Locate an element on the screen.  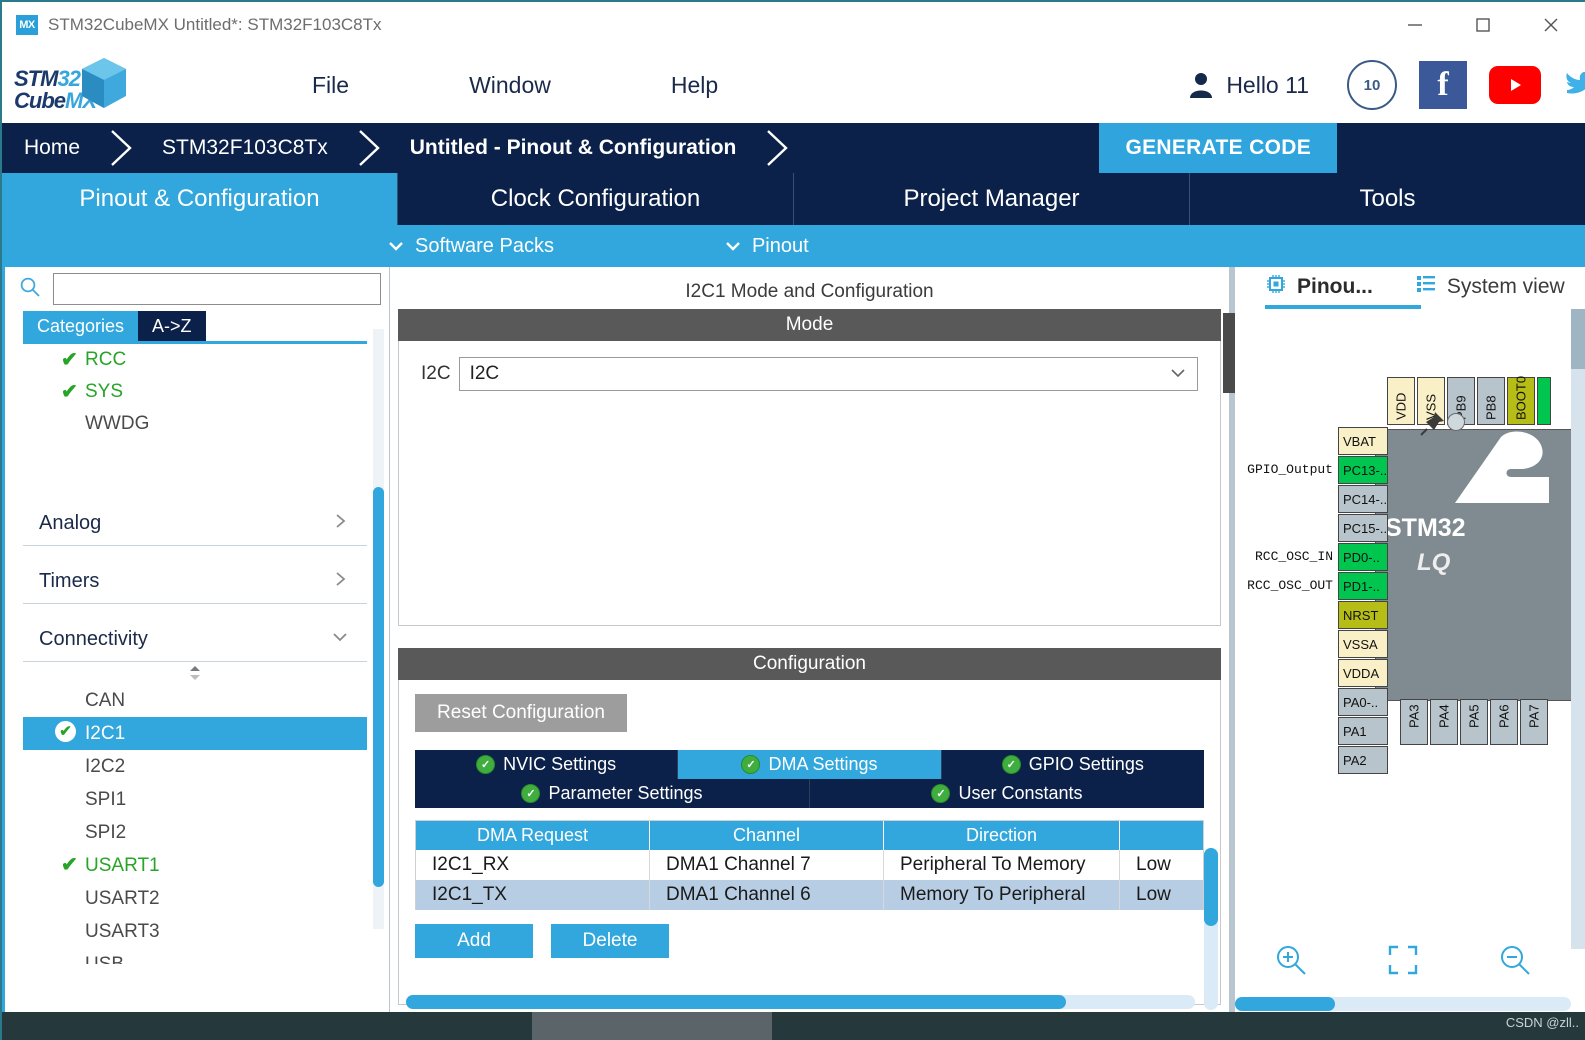
user-name-label: Hello 11 is located at coordinates (1267, 84).